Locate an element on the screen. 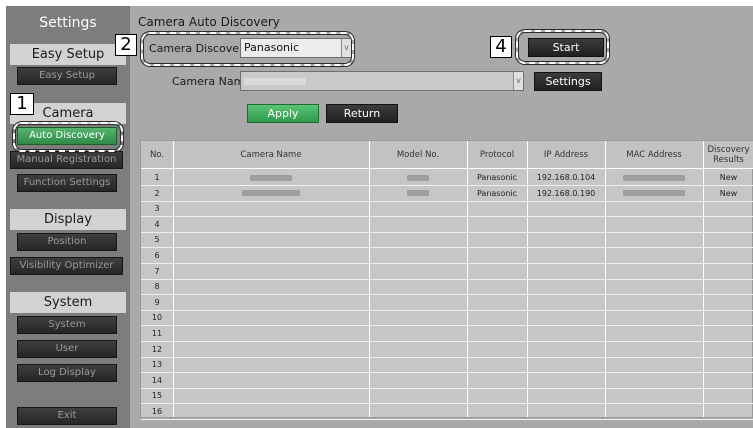 The height and width of the screenshot is (428, 753). cell-no: 6 is located at coordinates (157, 255).